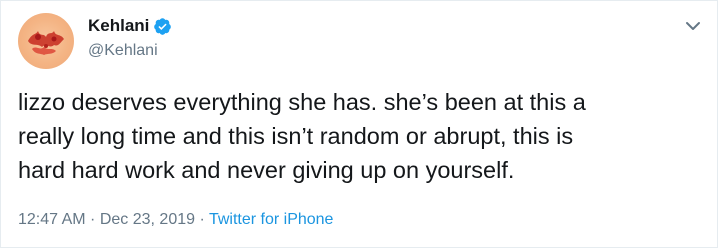 The height and width of the screenshot is (250, 720). Describe the element at coordinates (123, 51) in the screenshot. I see `author-handle: @Kehlani` at that location.